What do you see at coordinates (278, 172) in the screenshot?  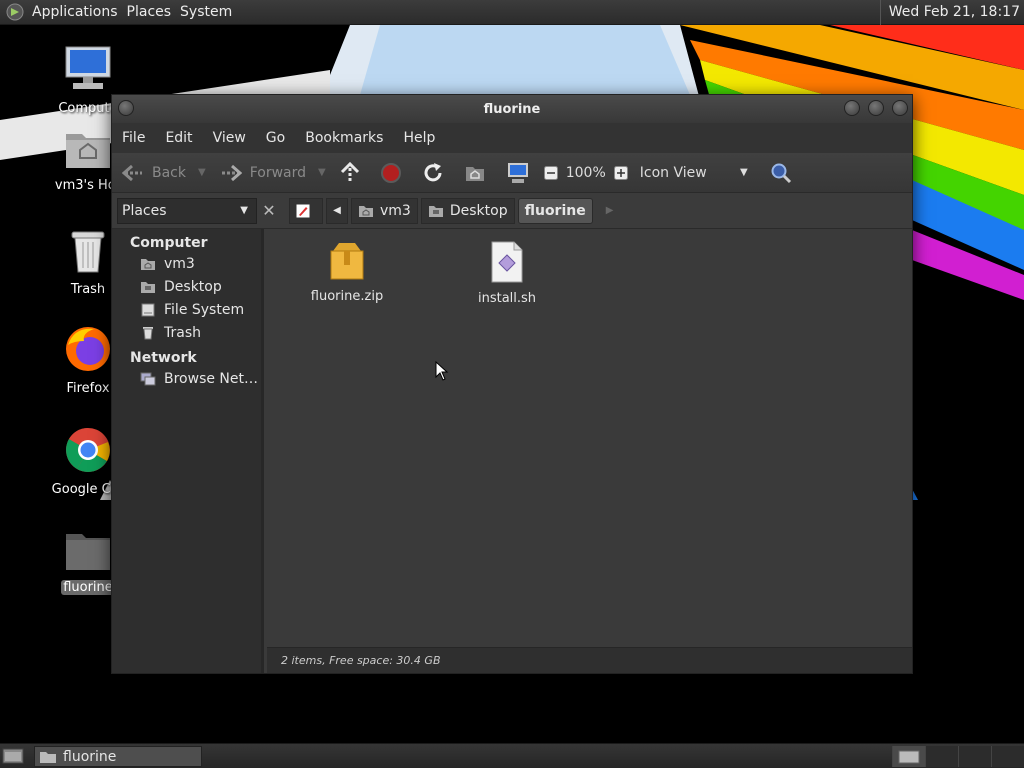 I see `forward-label: Forward` at bounding box center [278, 172].